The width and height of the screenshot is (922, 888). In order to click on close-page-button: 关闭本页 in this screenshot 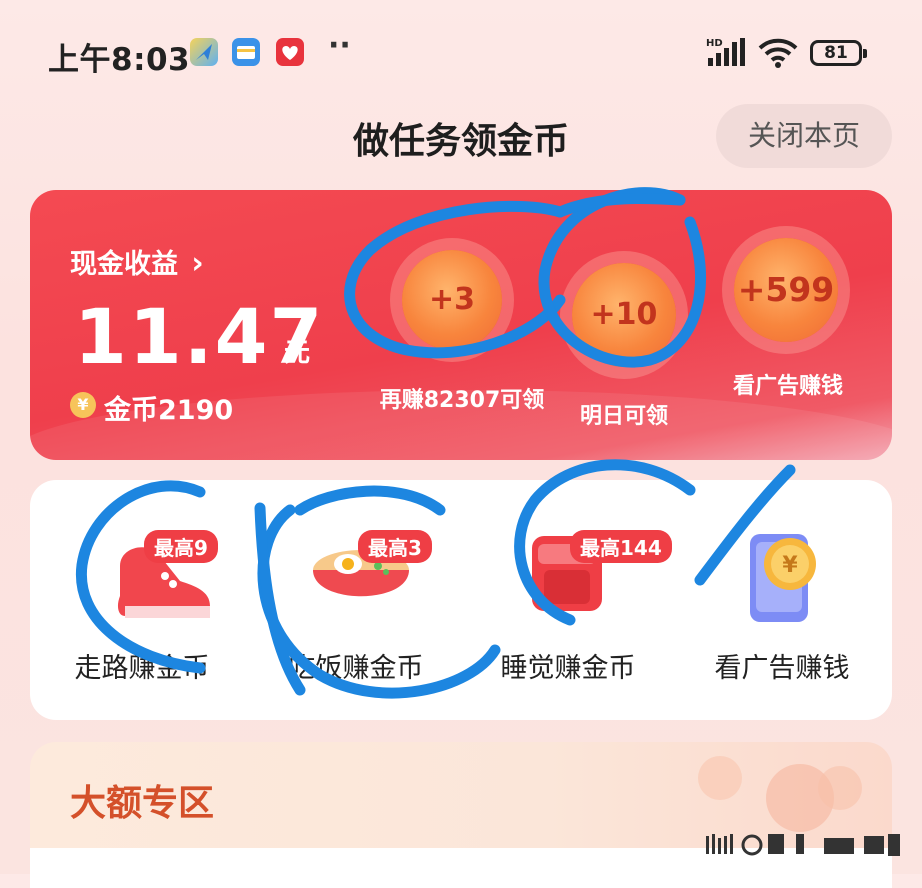, I will do `click(804, 136)`.